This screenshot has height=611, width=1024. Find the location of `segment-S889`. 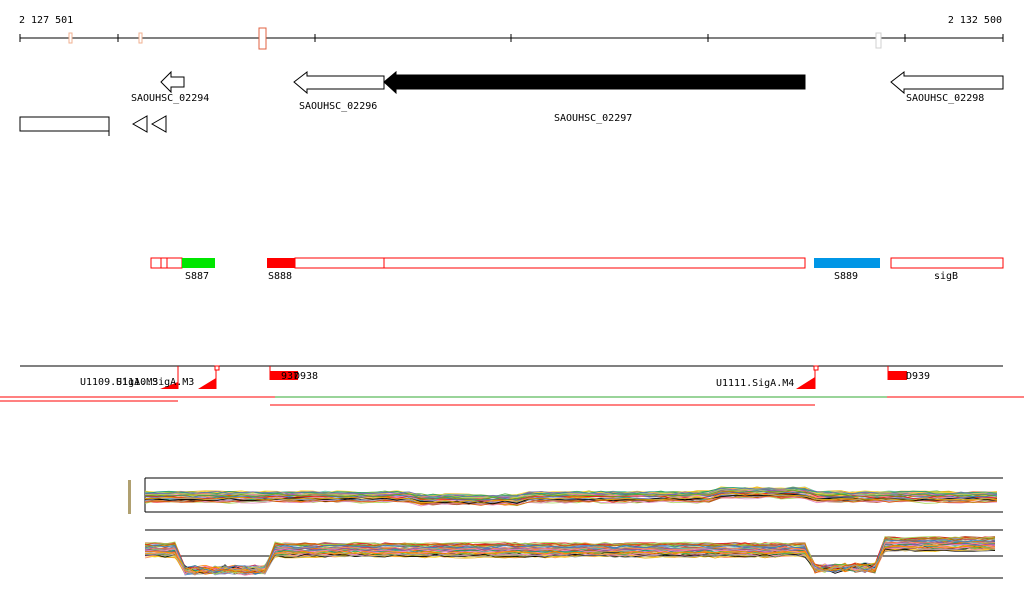

segment-S889 is located at coordinates (847, 263).